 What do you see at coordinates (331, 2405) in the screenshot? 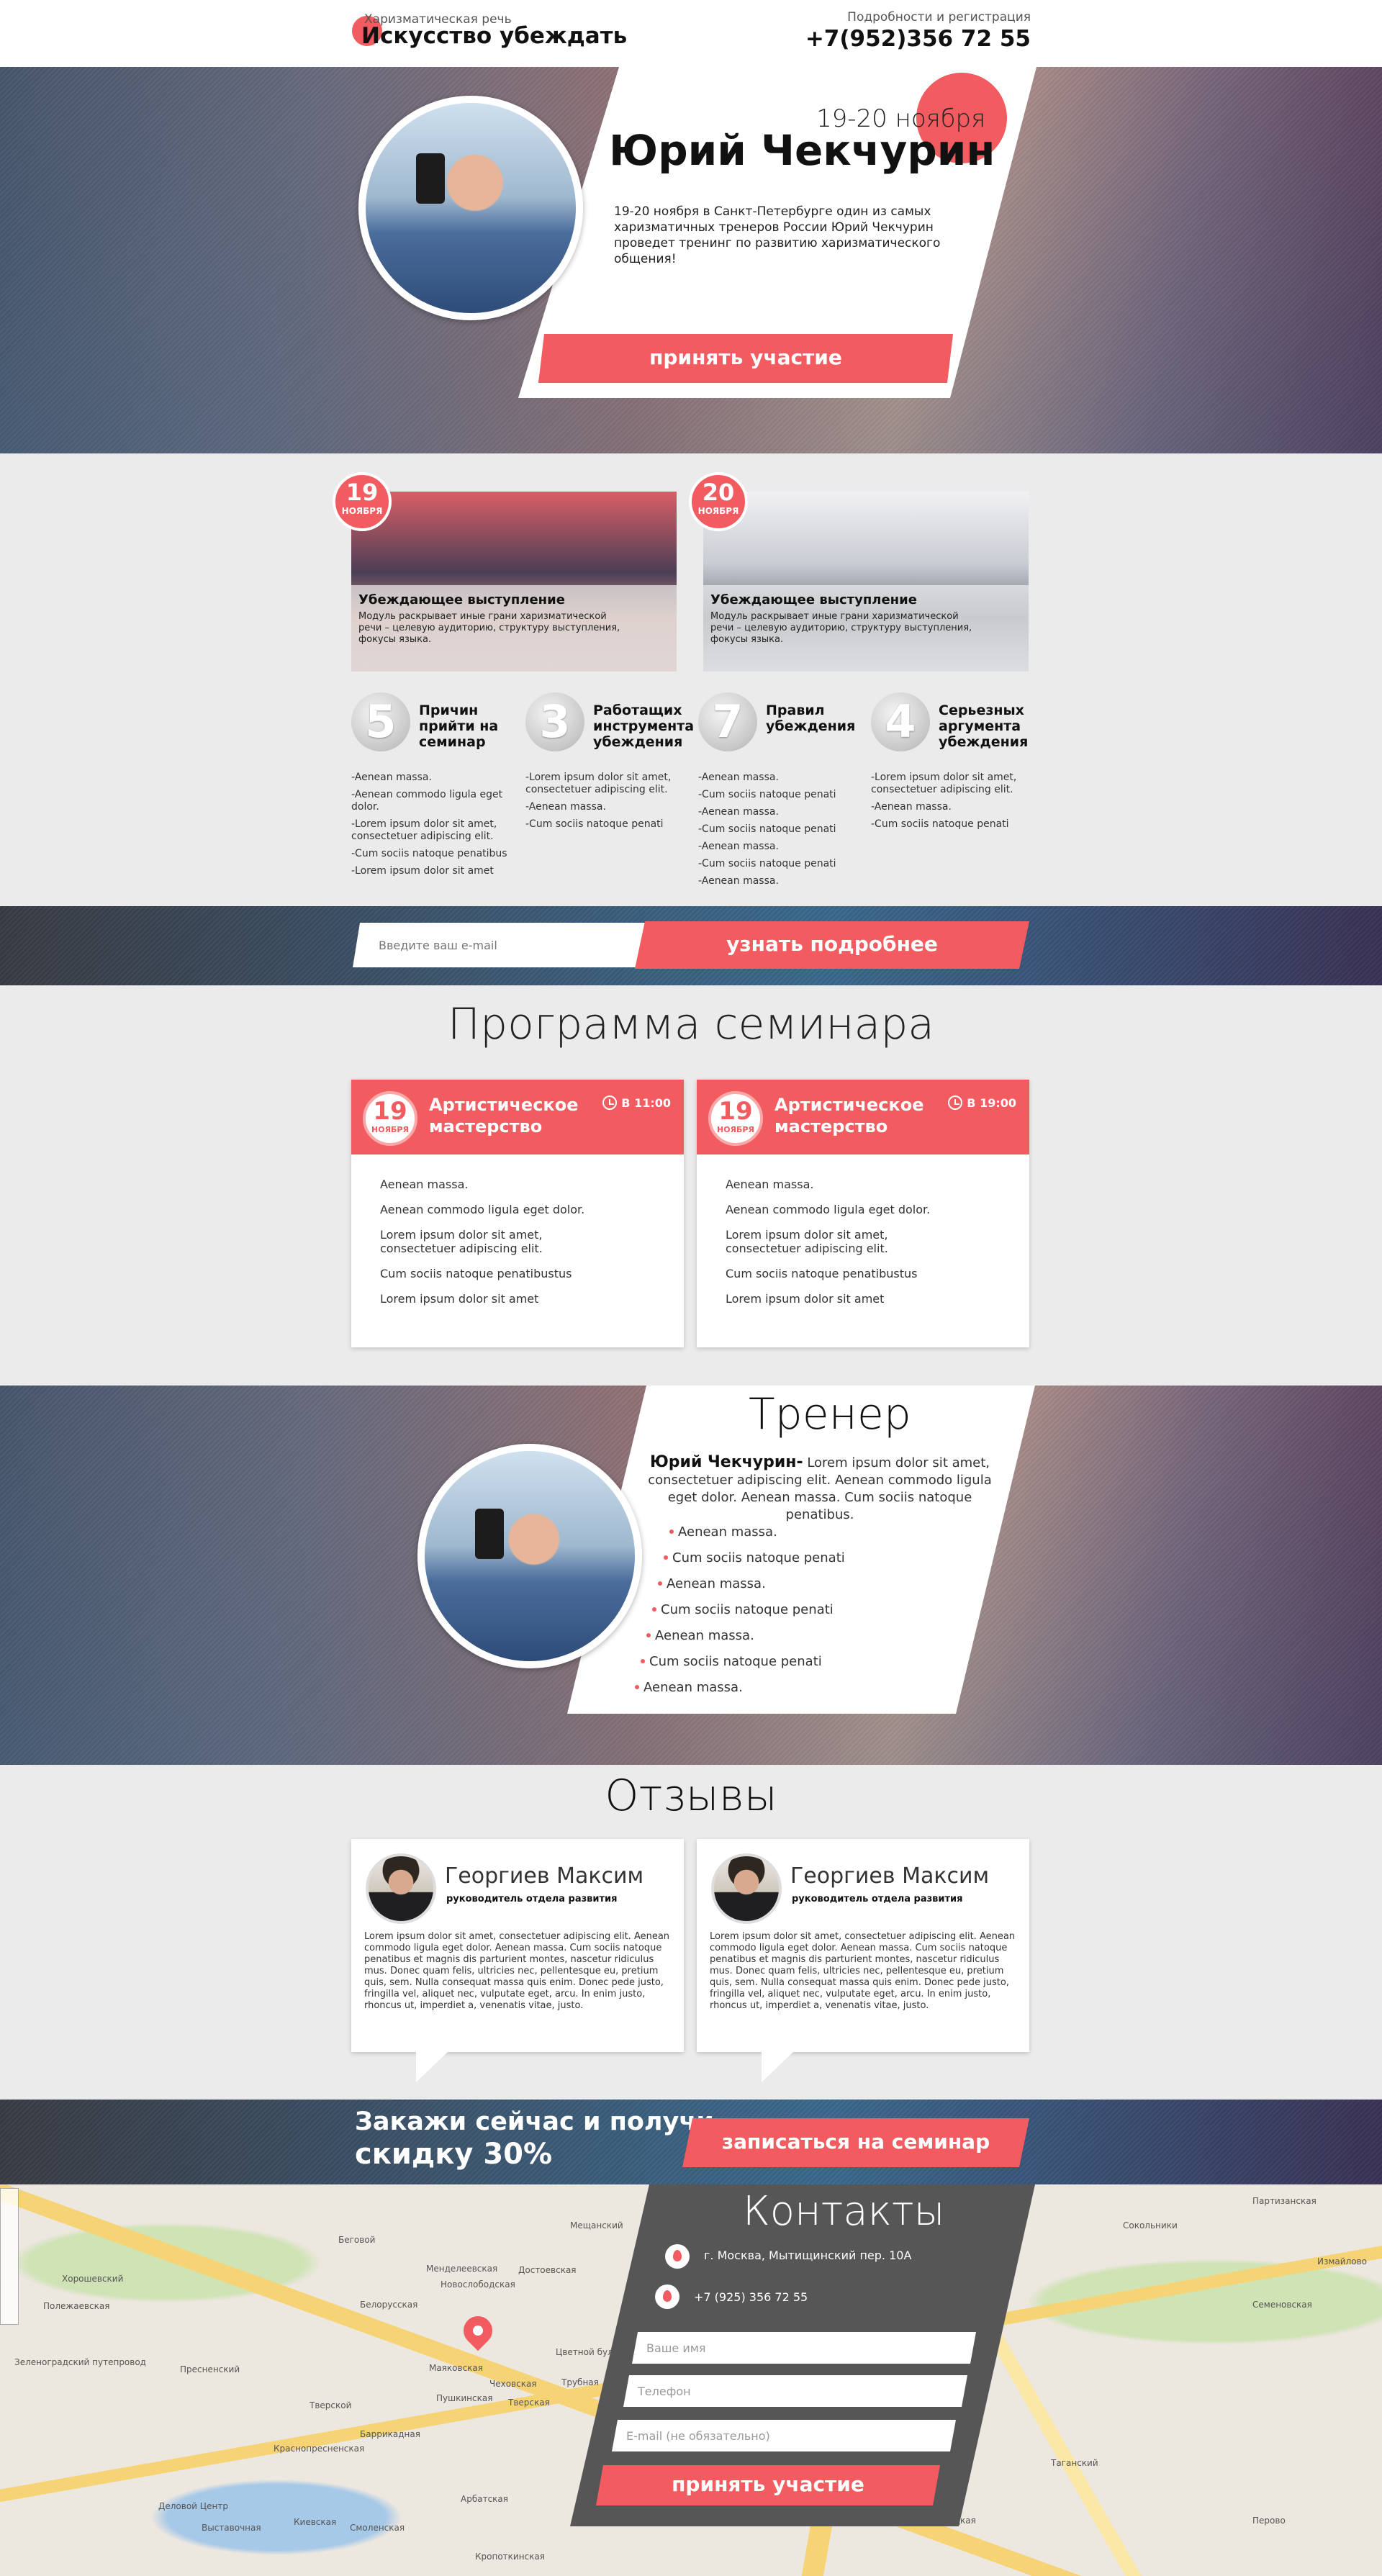
I see `map-label: Тверской` at bounding box center [331, 2405].